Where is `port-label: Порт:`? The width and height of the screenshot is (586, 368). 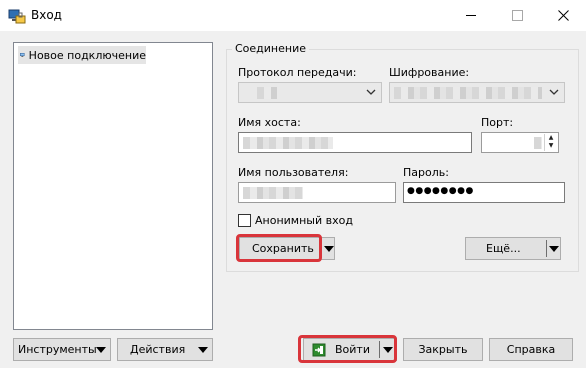 port-label: Порт: is located at coordinates (497, 122).